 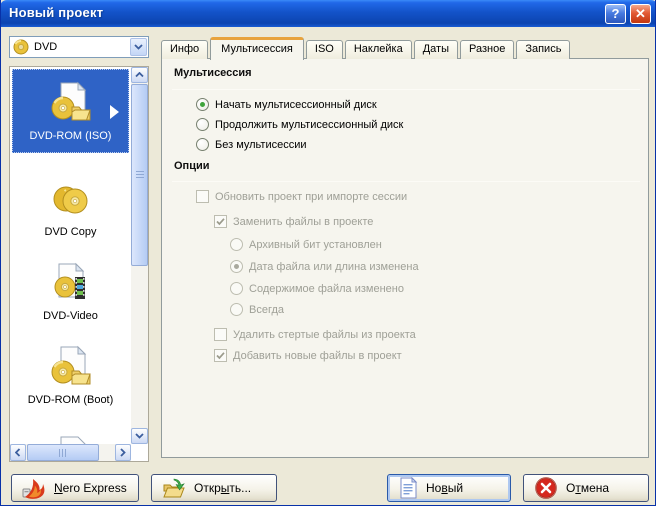 What do you see at coordinates (408, 488) in the screenshot?
I see `new-document-icon` at bounding box center [408, 488].